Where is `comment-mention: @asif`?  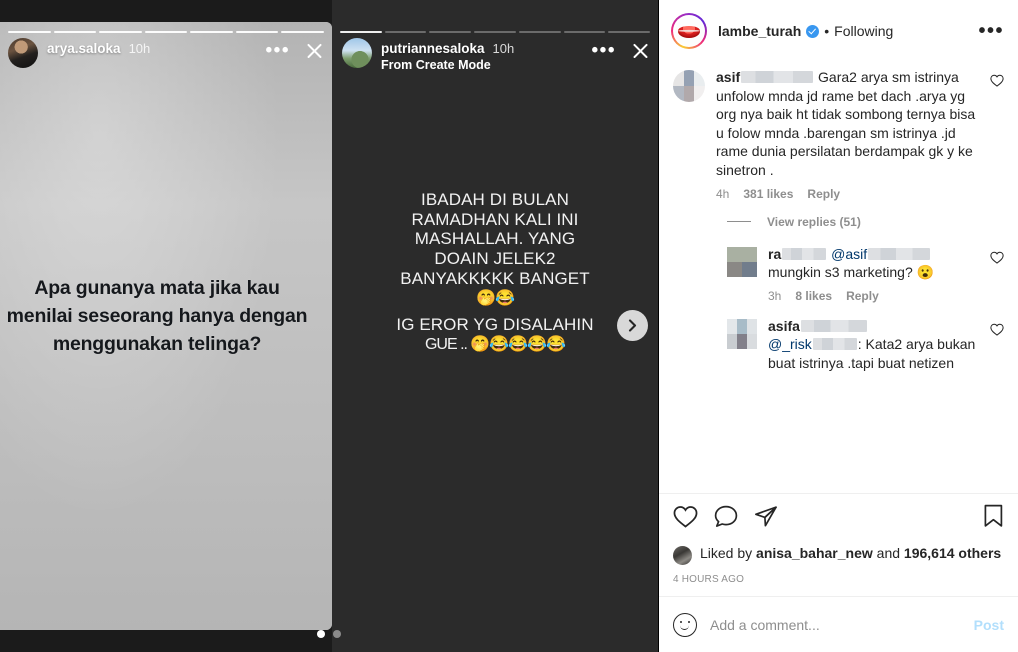 comment-mention: @asif is located at coordinates (849, 254).